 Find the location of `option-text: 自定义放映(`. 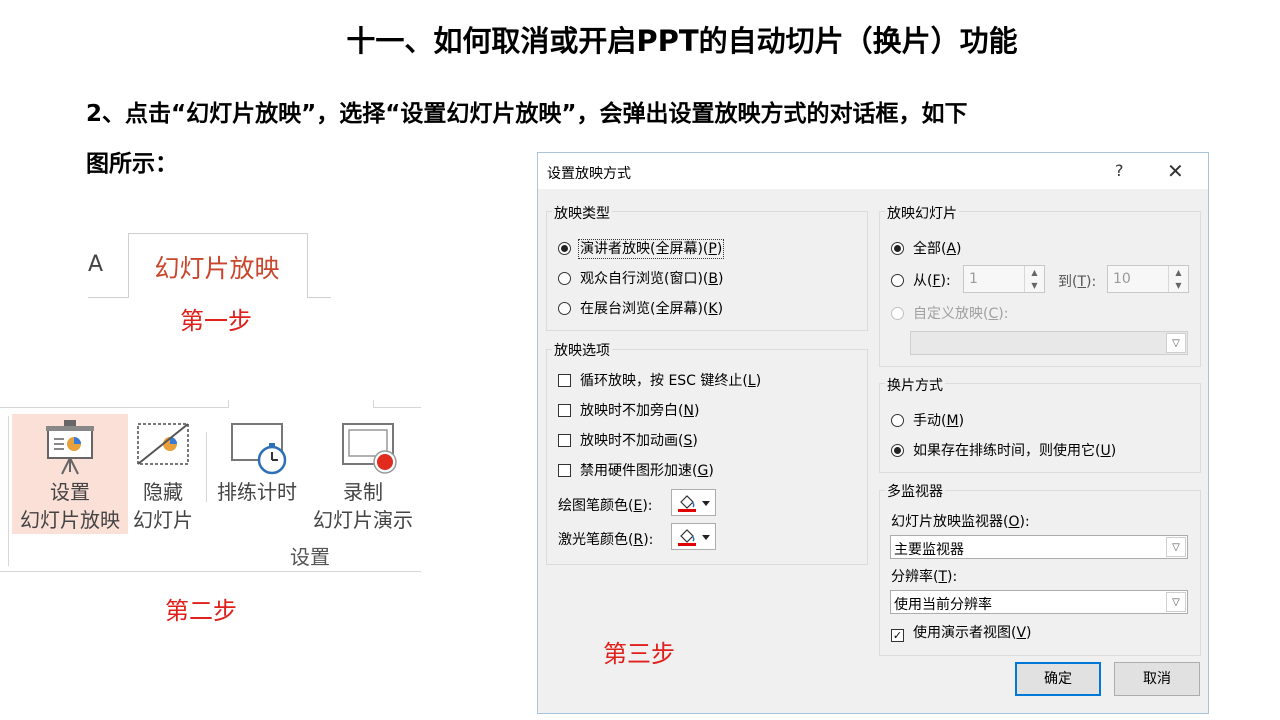

option-text: 自定义放映( is located at coordinates (951, 314).